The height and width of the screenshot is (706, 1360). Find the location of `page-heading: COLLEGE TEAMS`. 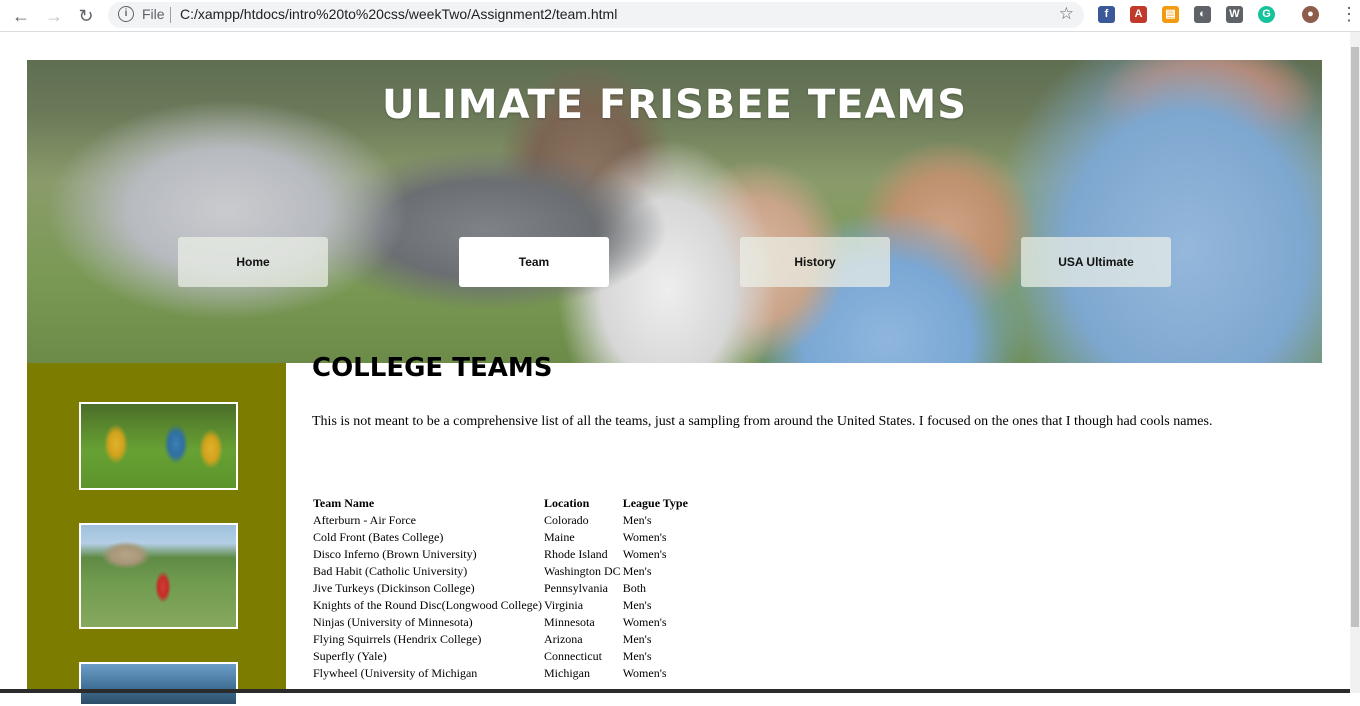

page-heading: COLLEGE TEAMS is located at coordinates (432, 368).